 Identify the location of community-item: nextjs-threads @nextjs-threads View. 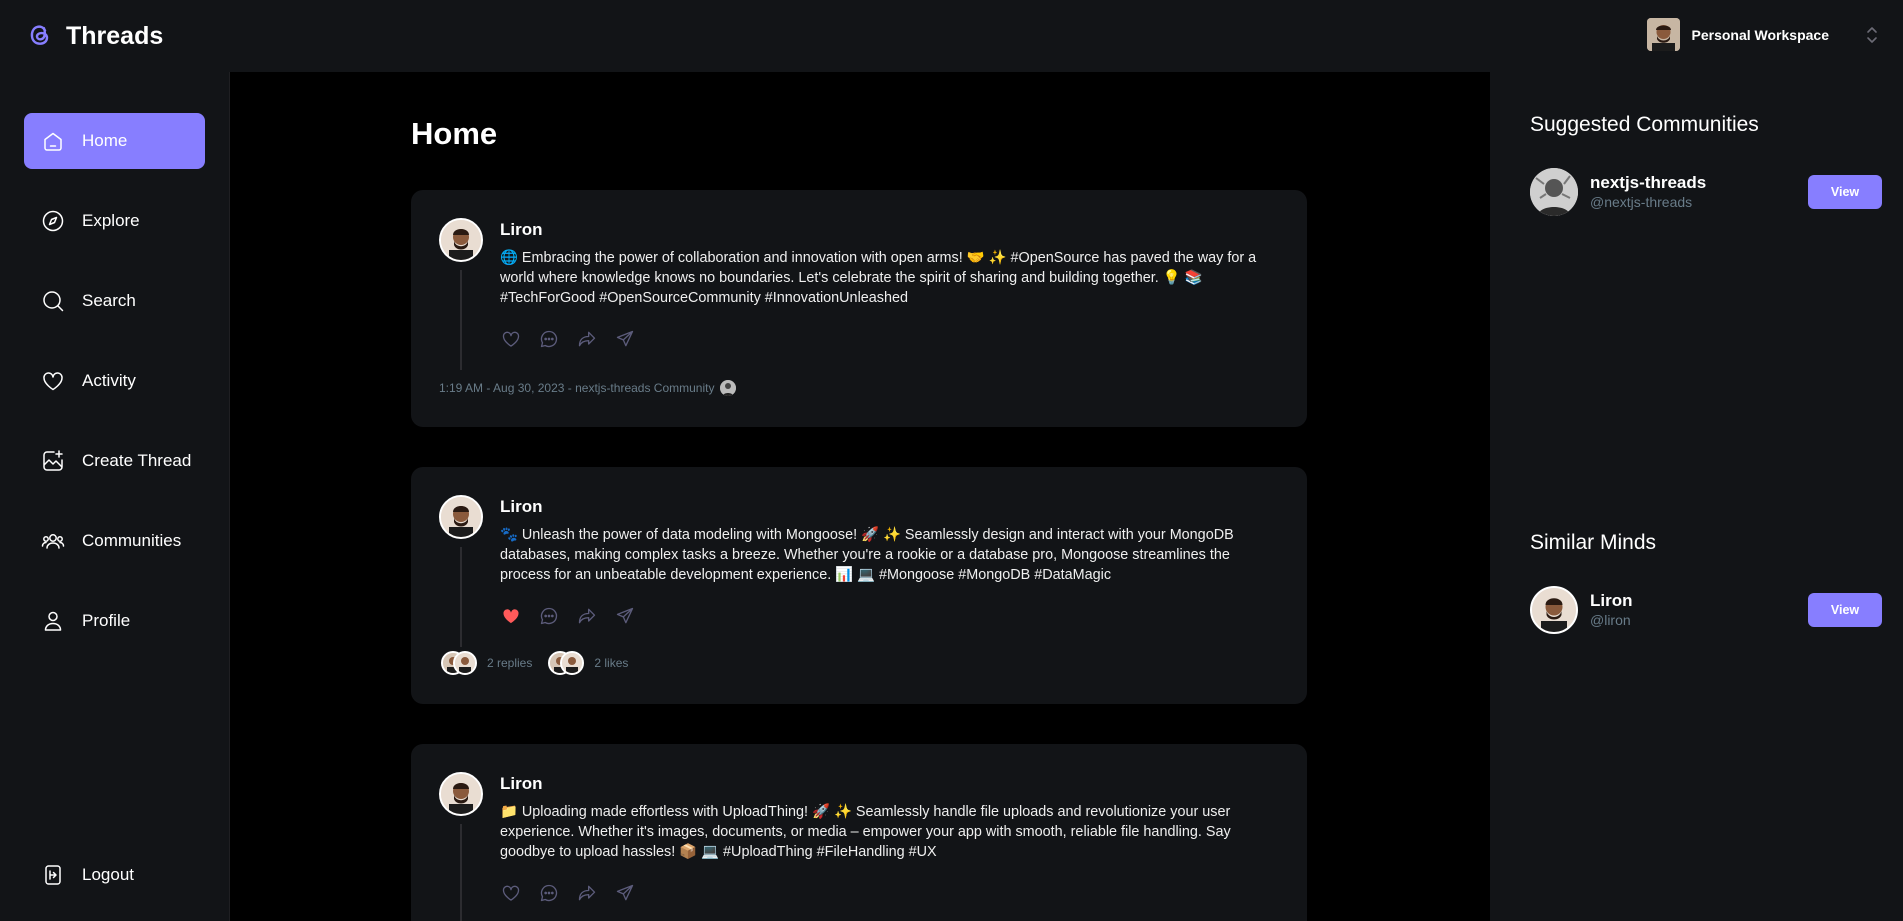
(1706, 192).